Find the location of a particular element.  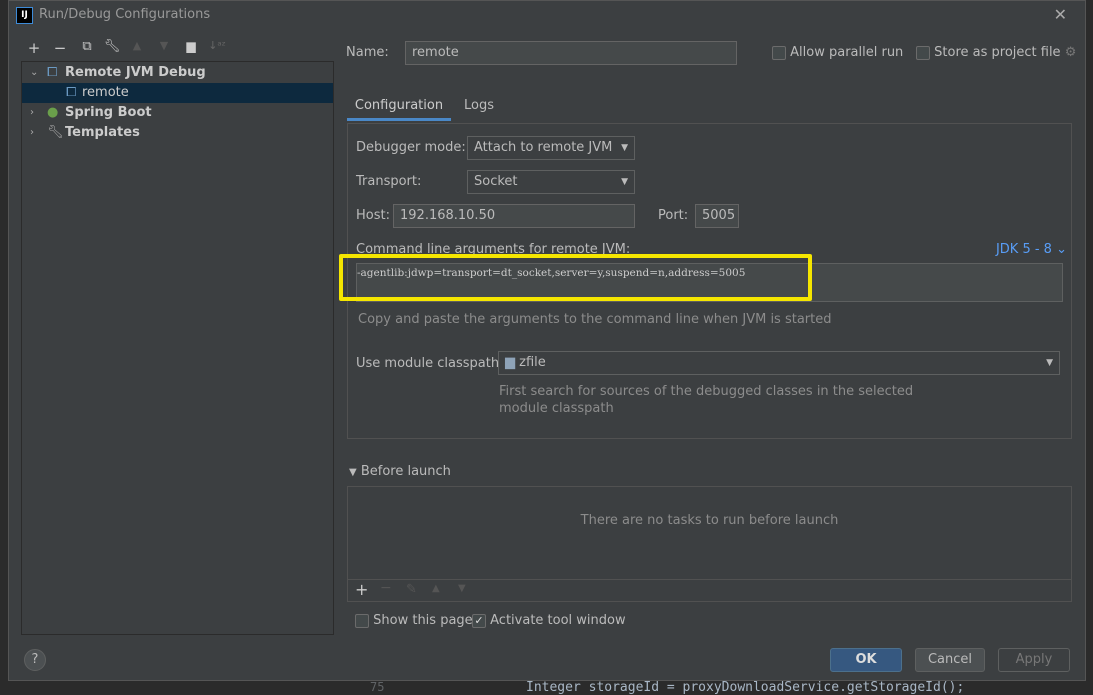

gear-icon: ⚙ is located at coordinates (1071, 52).